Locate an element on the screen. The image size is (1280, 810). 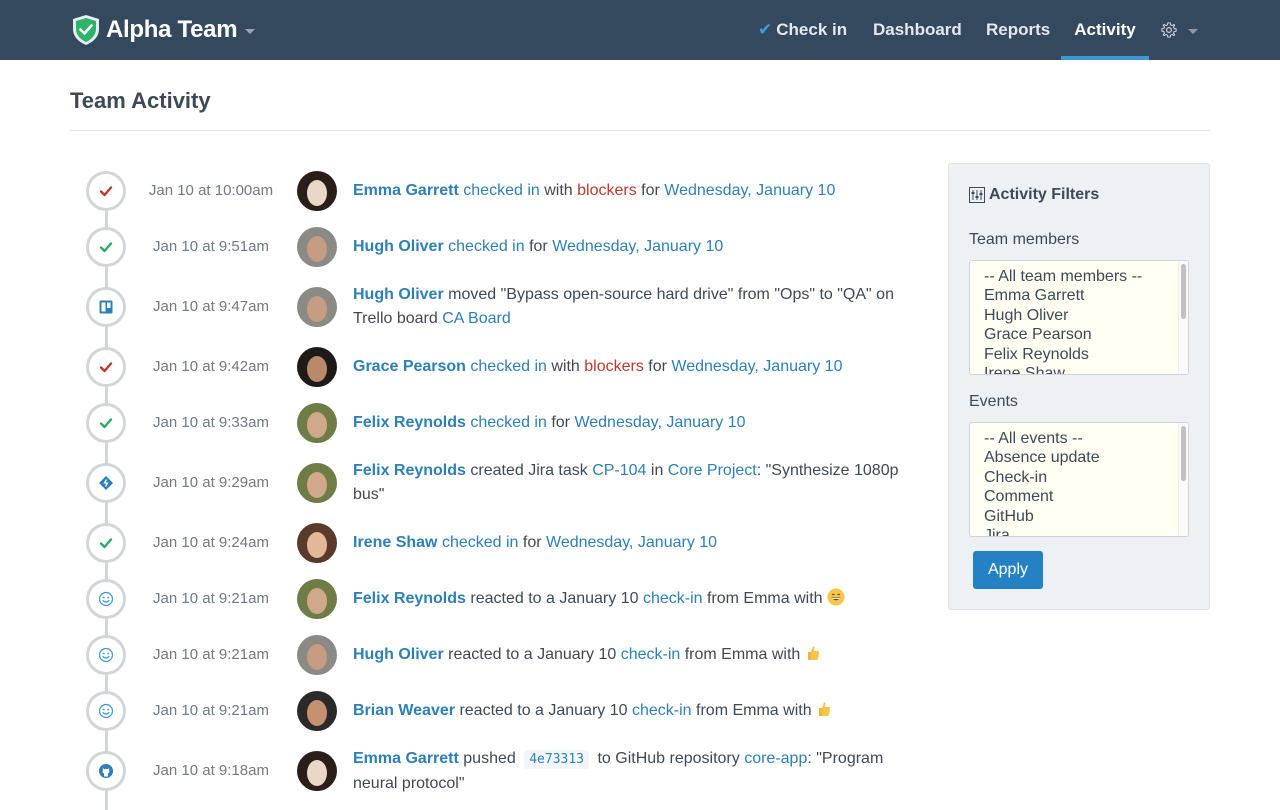
nav-dashboard: Dashboard is located at coordinates (917, 30).